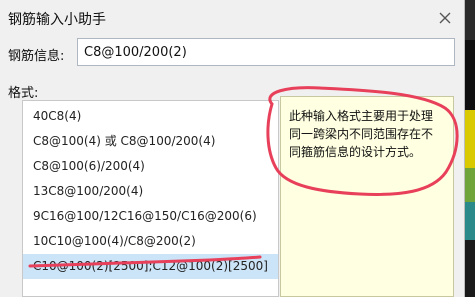 This screenshot has width=475, height=297. Describe the element at coordinates (361, 134) in the screenshot. I see `description-text: 此种输入格式主要用于处理同一跨梁内不同范围存在不同箍筋信息的设计方式。` at that location.